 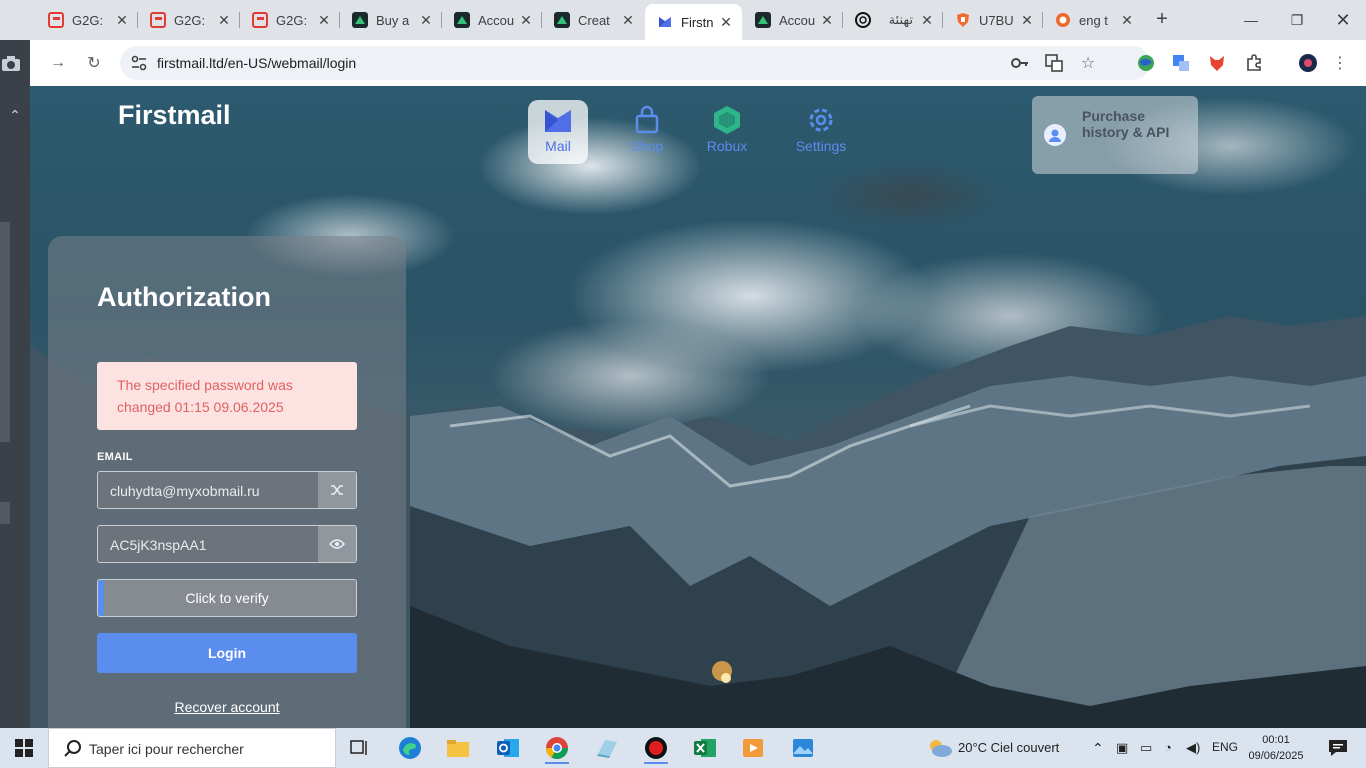 I want to click on record-icon, so click(x=1063, y=20).